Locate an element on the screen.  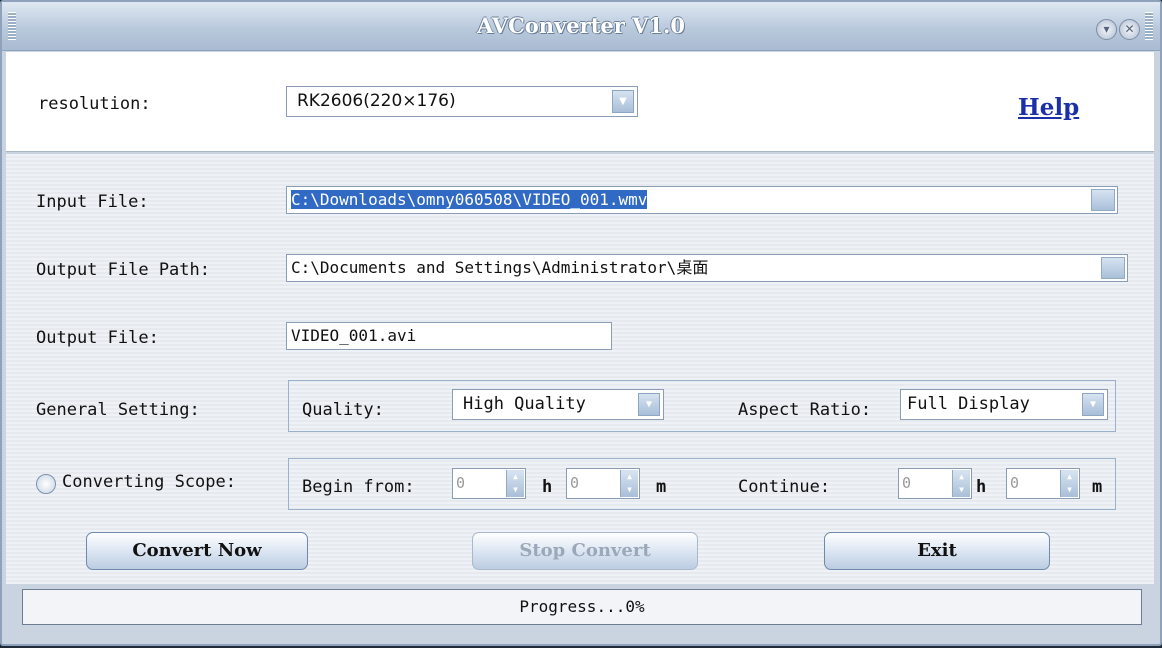
continue-minute-unit: m is located at coordinates (1097, 487).